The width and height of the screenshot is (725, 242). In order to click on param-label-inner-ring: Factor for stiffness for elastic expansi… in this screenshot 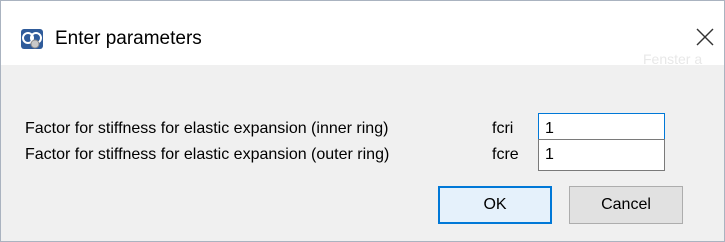, I will do `click(207, 128)`.